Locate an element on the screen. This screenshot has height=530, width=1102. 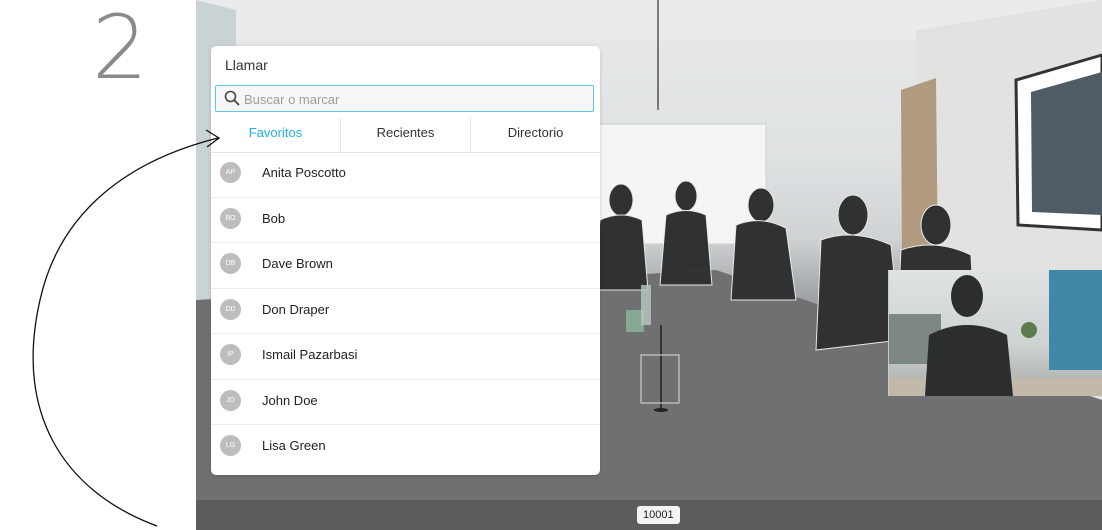
step-number: 2 is located at coordinates (120, 49).